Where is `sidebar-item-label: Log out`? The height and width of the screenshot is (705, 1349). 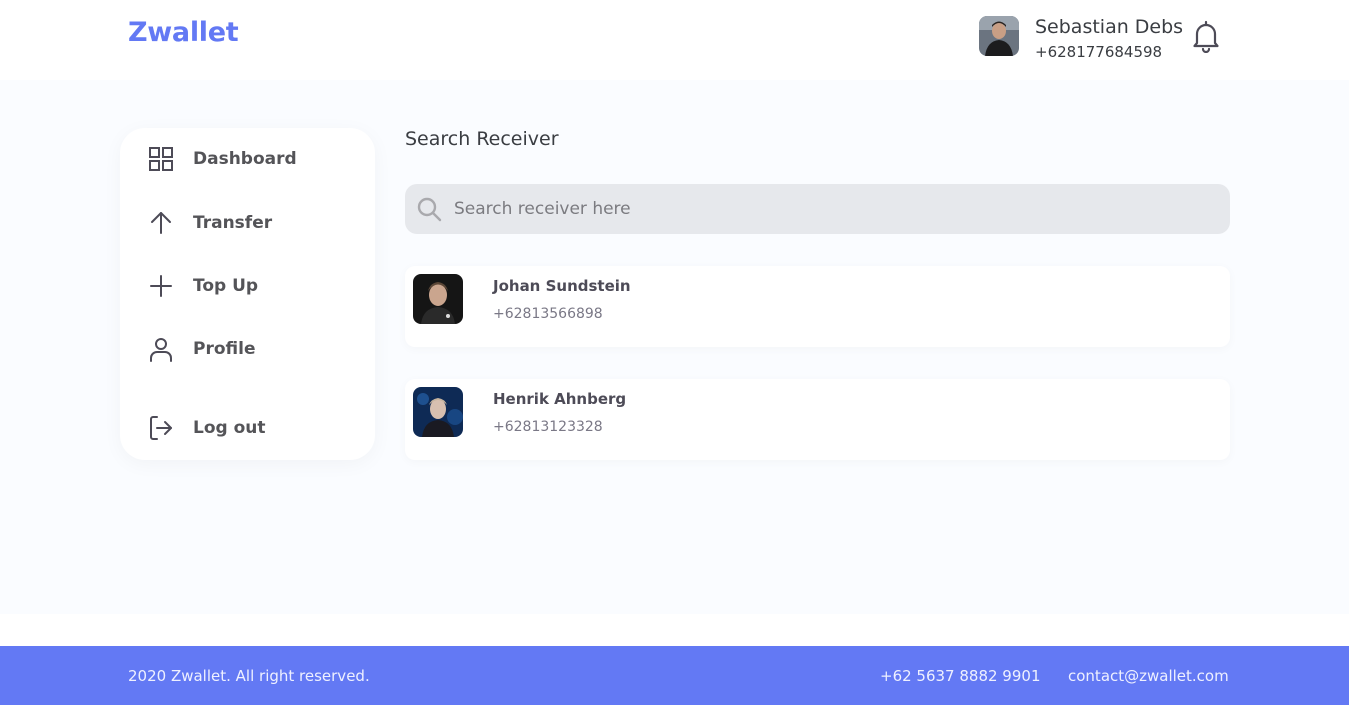 sidebar-item-label: Log out is located at coordinates (229, 428).